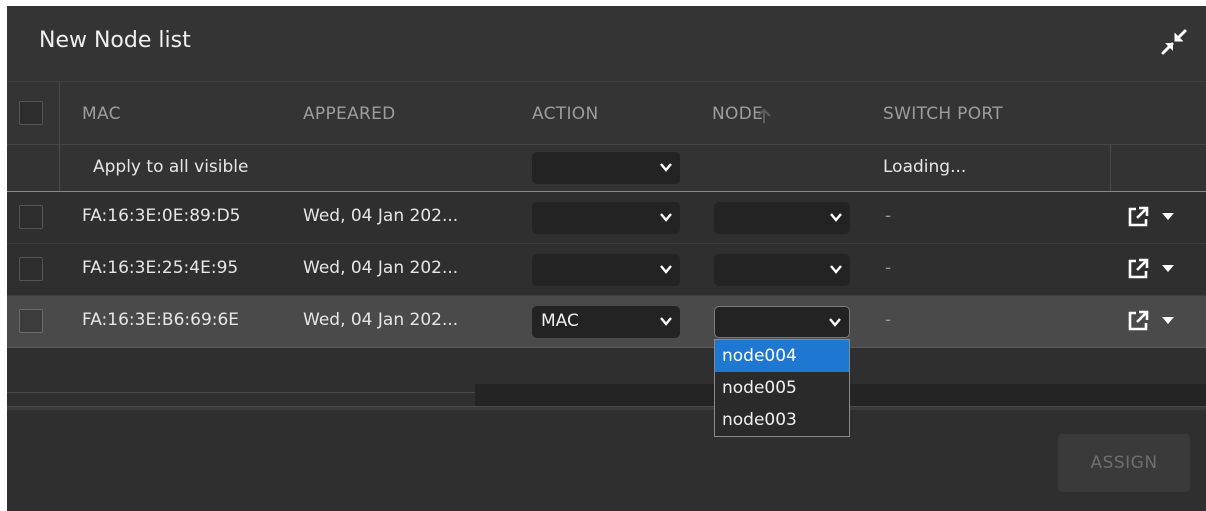 The height and width of the screenshot is (511, 1206). I want to click on column-header-mac: MAC, so click(101, 114).